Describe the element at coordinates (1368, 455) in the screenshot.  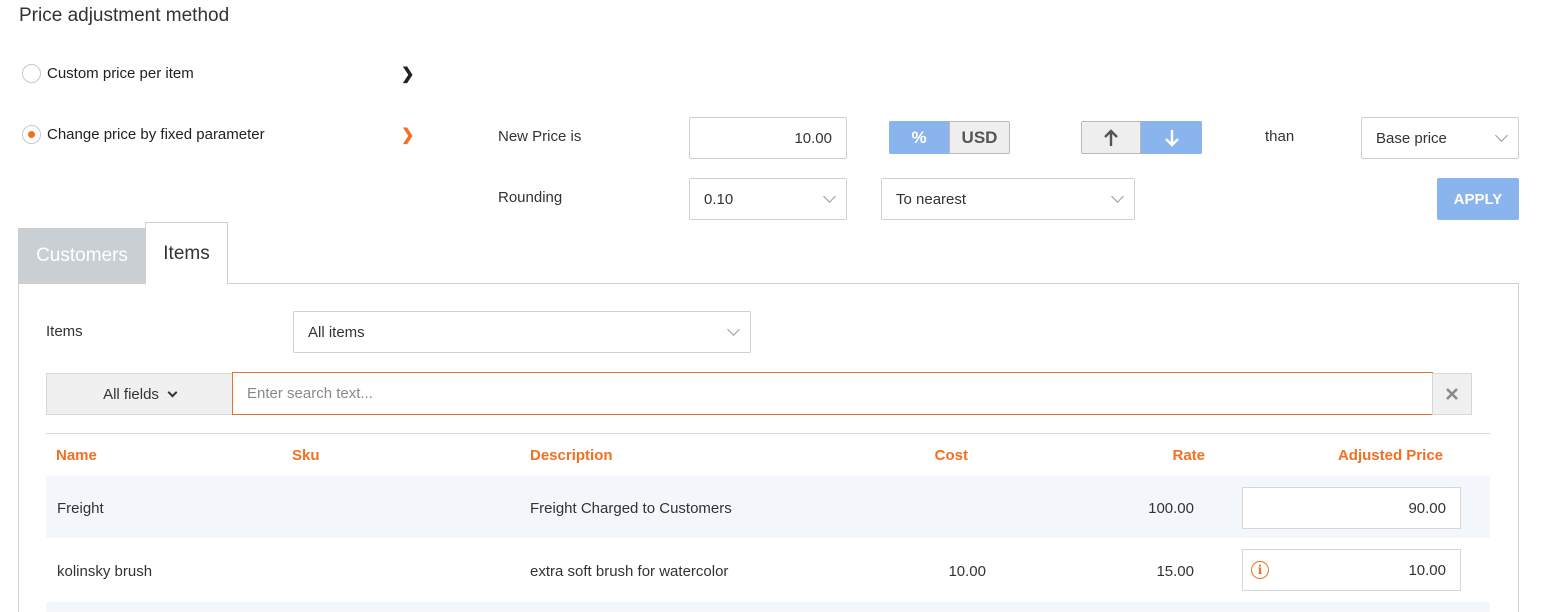
I see `column-header-adjusted-price: Adjusted Price` at that location.